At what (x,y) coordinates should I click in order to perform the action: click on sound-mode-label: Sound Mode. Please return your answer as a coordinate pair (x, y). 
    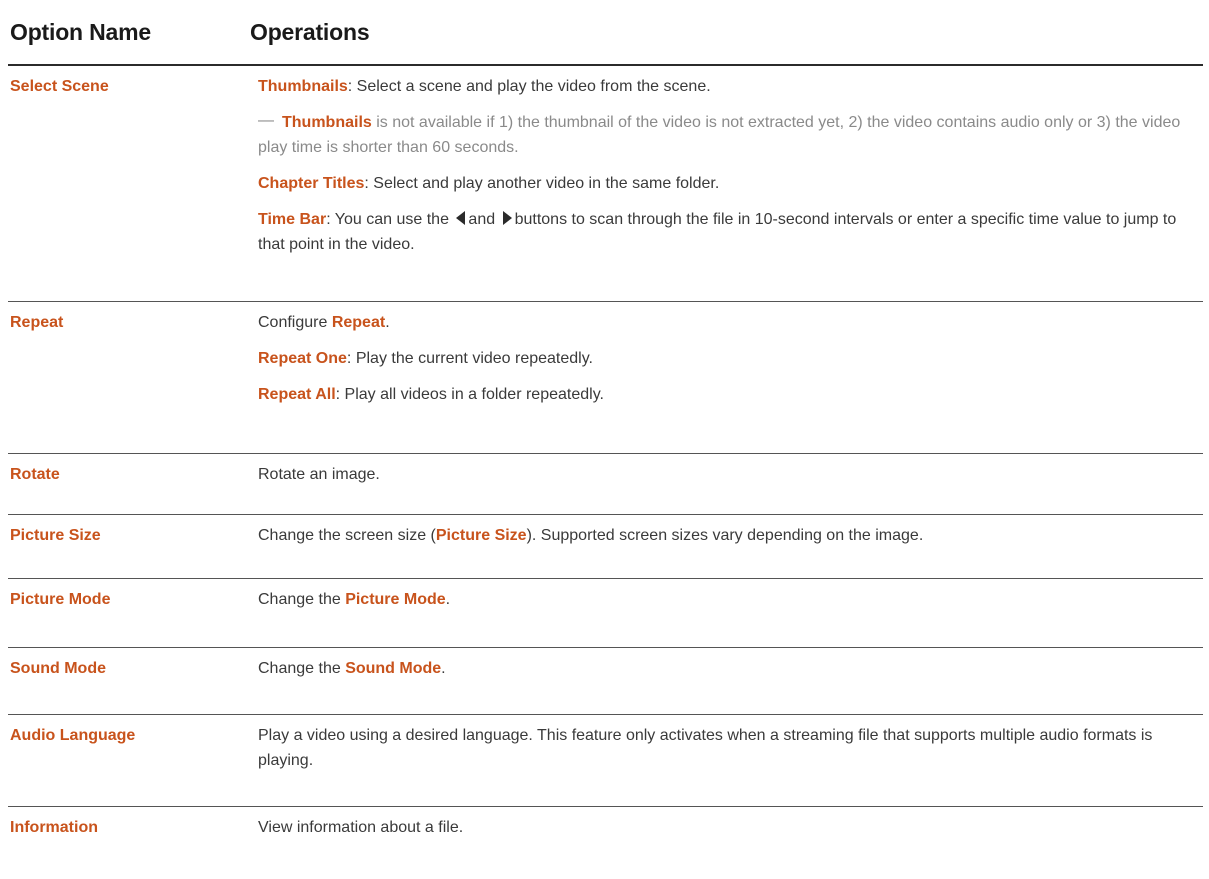
    Looking at the image, I should click on (393, 668).